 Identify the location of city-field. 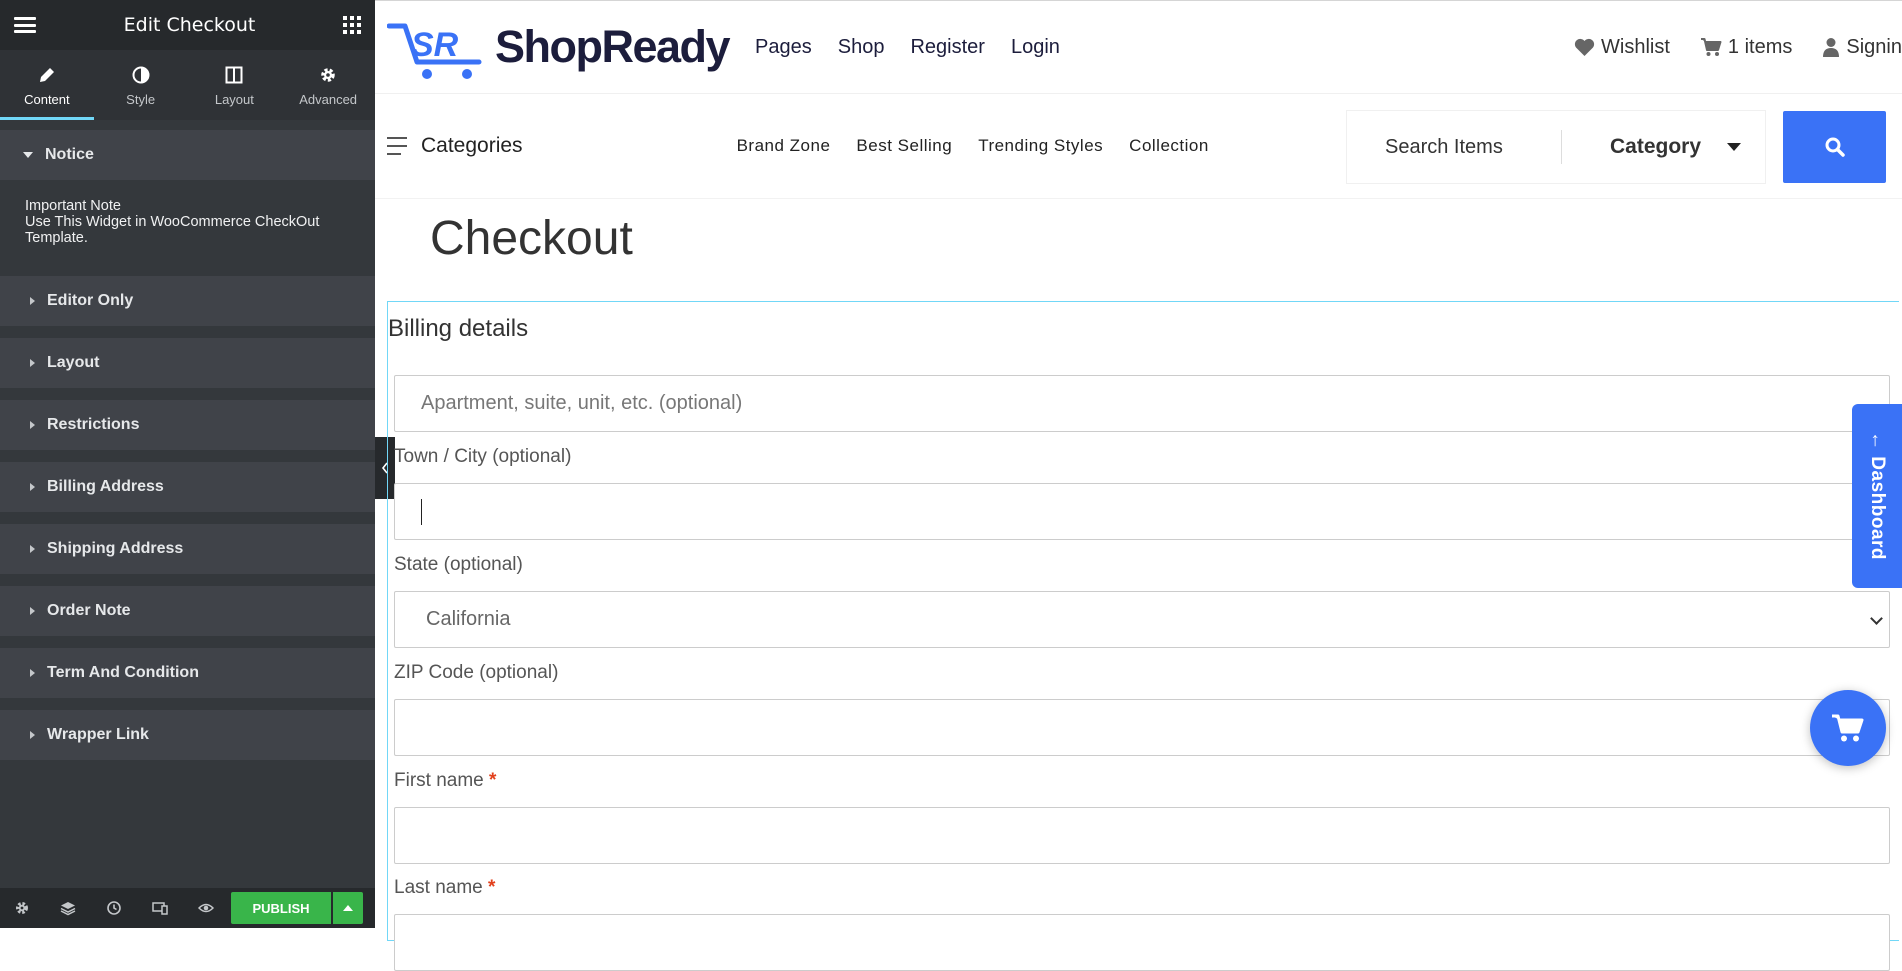
(1142, 511).